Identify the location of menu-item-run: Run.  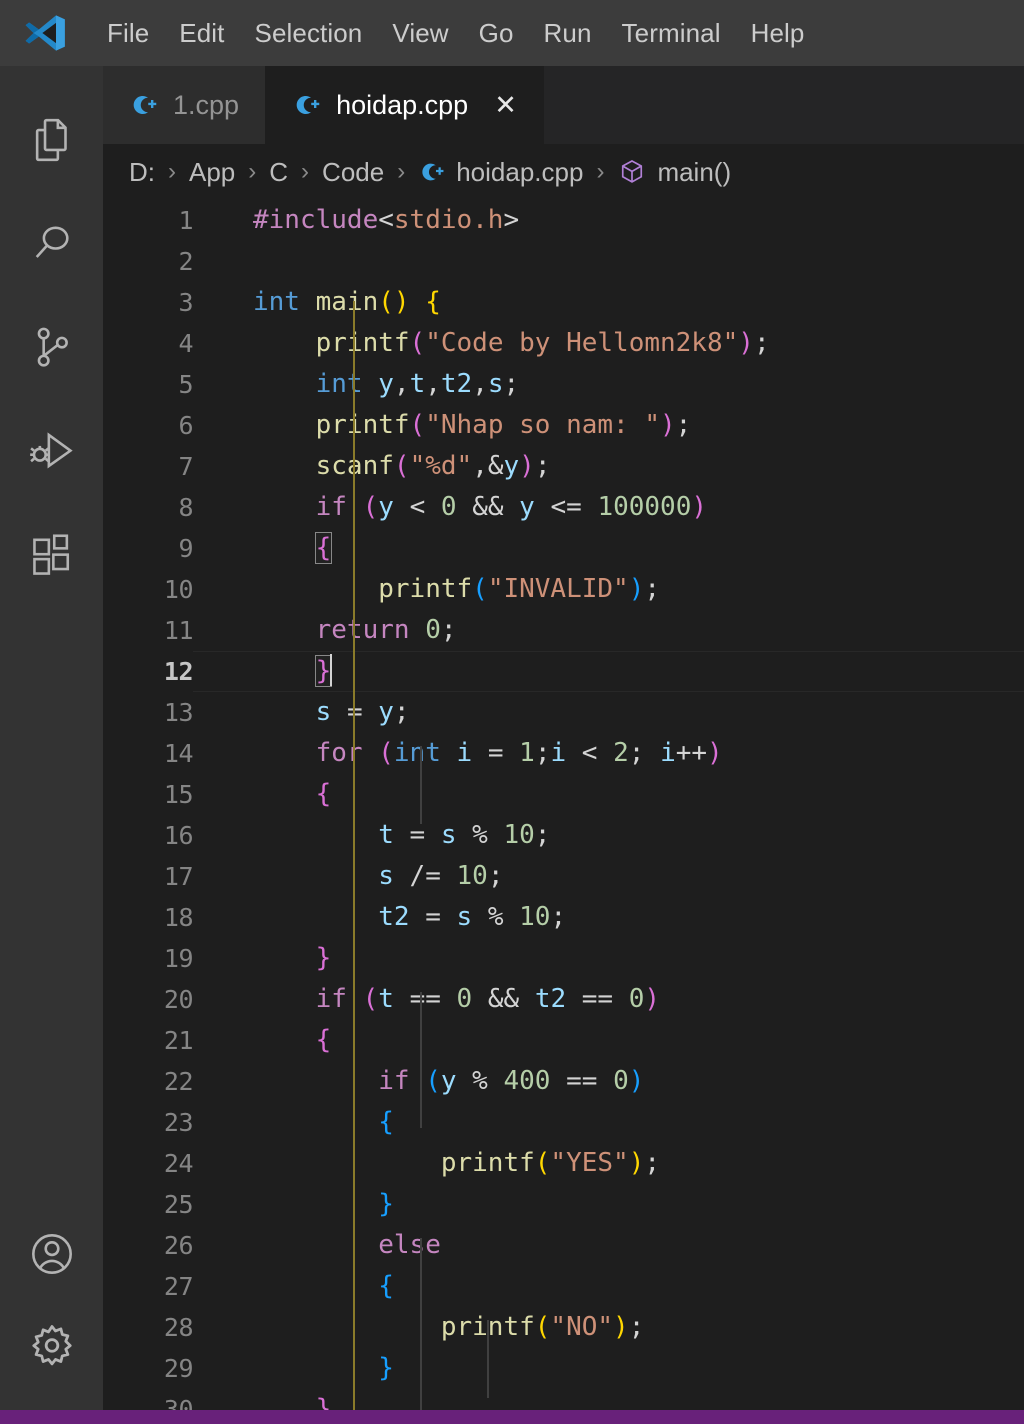
(568, 33).